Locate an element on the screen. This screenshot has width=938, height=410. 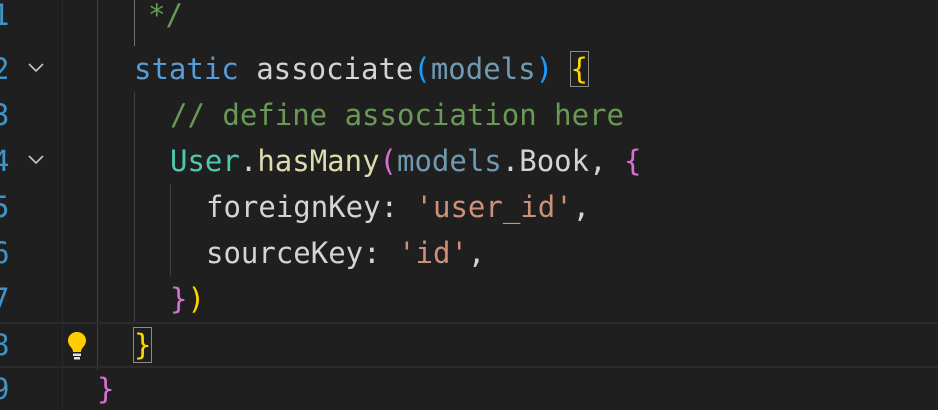
code-line: 2 static associate(models) { is located at coordinates (469, 69).